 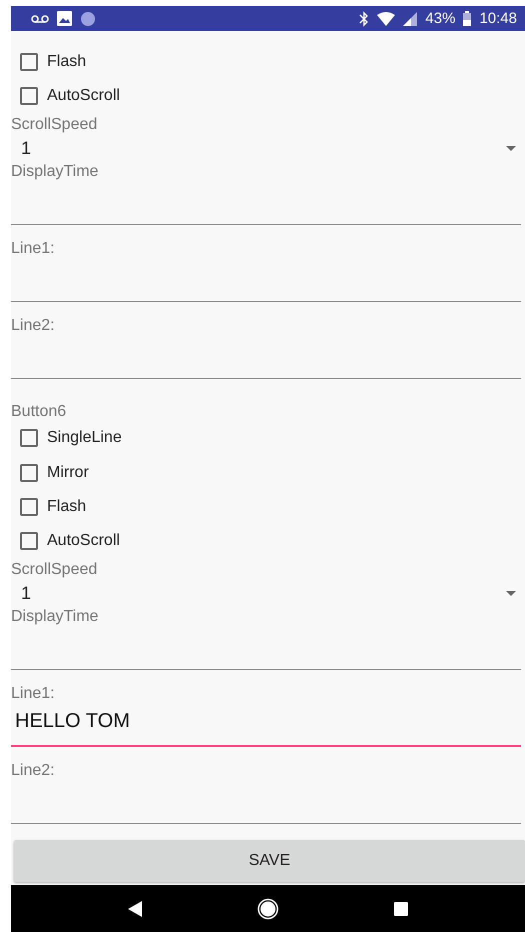 I want to click on back-icon, so click(x=135, y=908).